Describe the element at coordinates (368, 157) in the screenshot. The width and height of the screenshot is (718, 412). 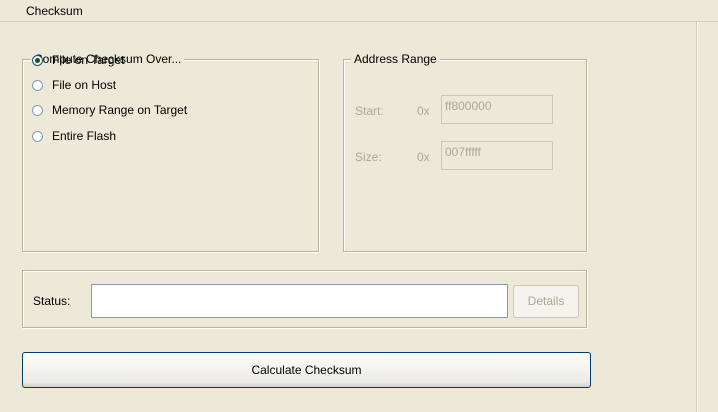
I see `size-label: Size:` at that location.